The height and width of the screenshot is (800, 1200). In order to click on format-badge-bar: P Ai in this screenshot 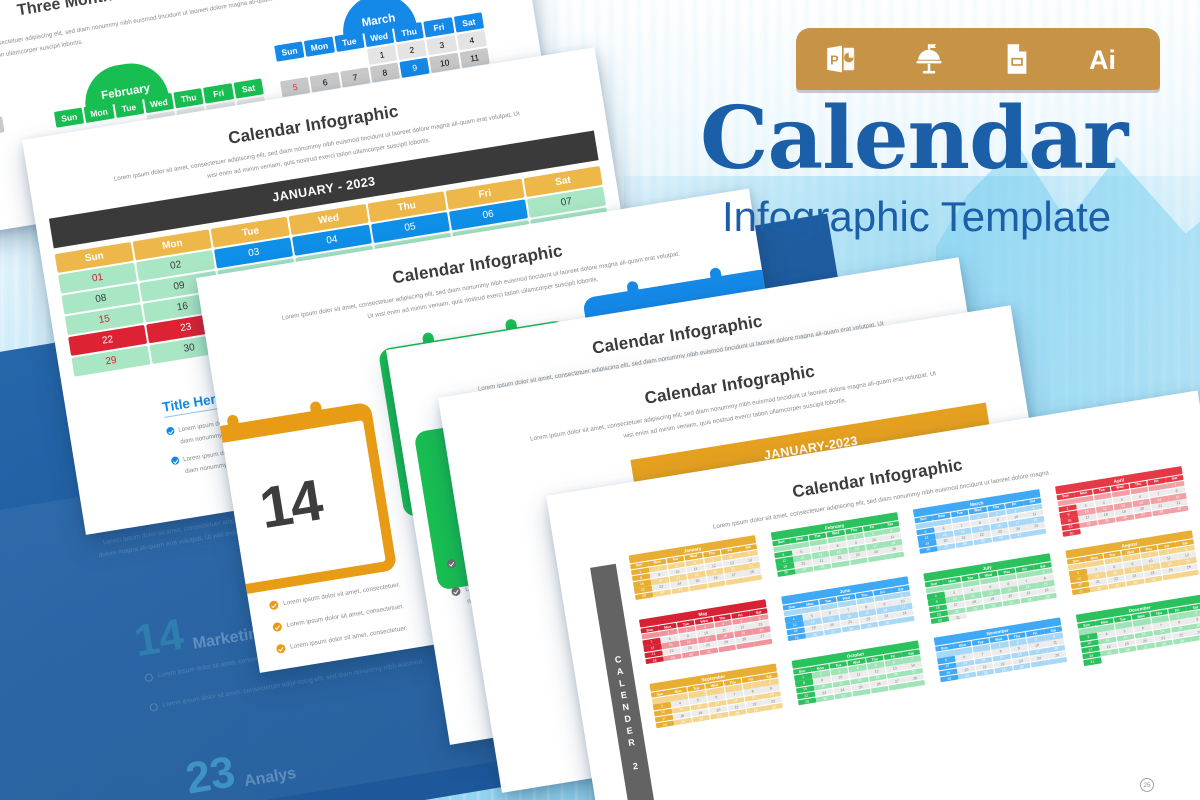, I will do `click(978, 59)`.